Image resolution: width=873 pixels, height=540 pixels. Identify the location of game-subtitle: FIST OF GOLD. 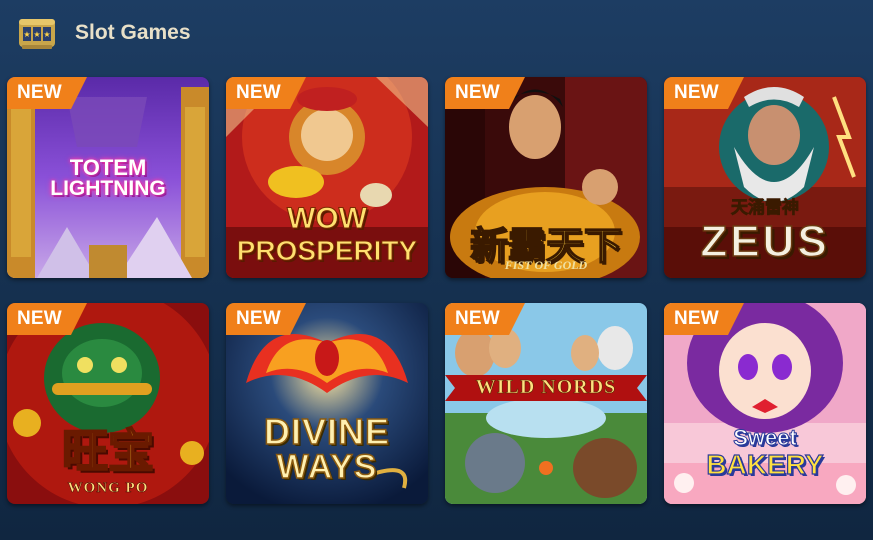
(546, 265).